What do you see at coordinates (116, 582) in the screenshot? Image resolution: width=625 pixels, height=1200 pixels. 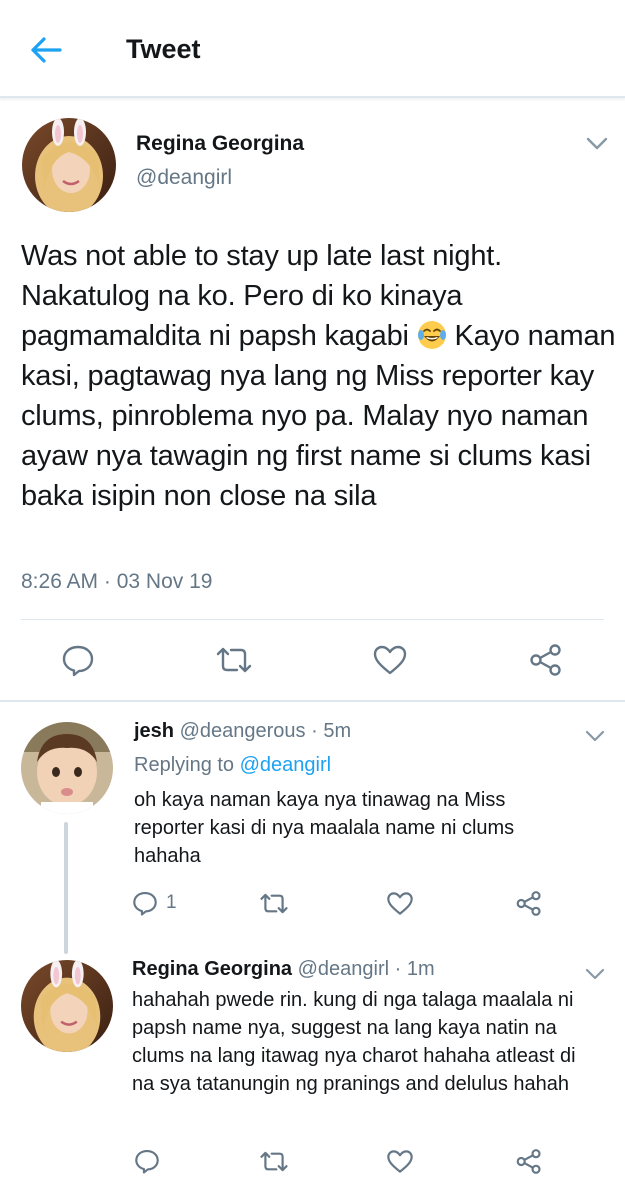 I see `tweet-timestamp: 8:26 AM · 03 Nov 19` at bounding box center [116, 582].